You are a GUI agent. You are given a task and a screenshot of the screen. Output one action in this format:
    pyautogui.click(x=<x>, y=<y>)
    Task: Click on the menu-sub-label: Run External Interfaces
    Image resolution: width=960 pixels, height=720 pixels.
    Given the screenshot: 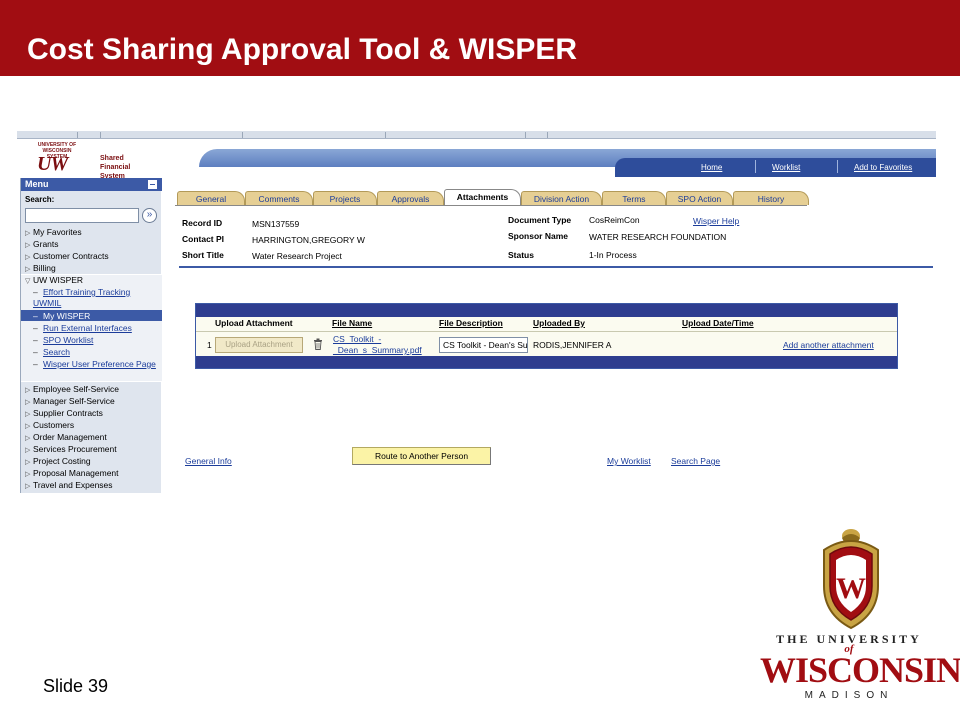 What is the action you would take?
    pyautogui.click(x=87, y=328)
    